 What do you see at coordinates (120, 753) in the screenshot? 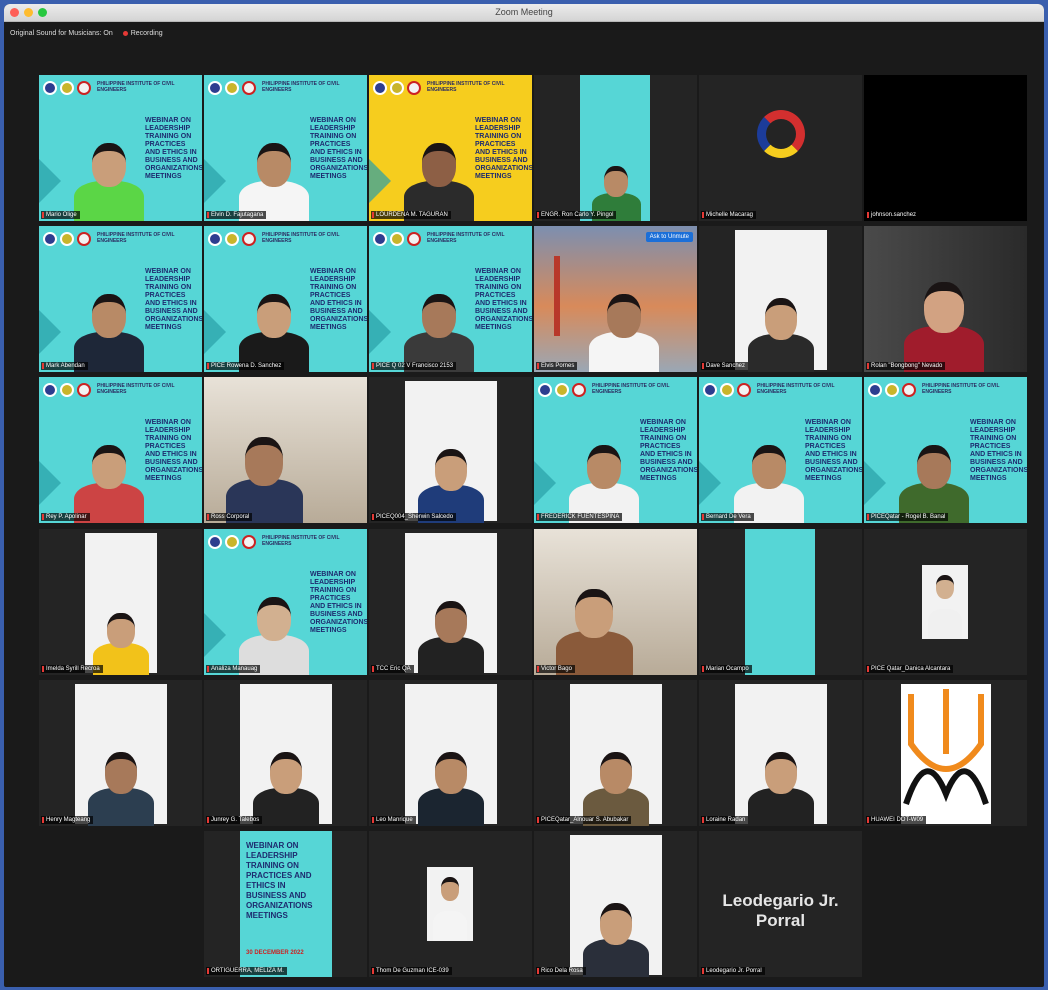
I see `participant-tile: Henry Magteang` at bounding box center [120, 753].